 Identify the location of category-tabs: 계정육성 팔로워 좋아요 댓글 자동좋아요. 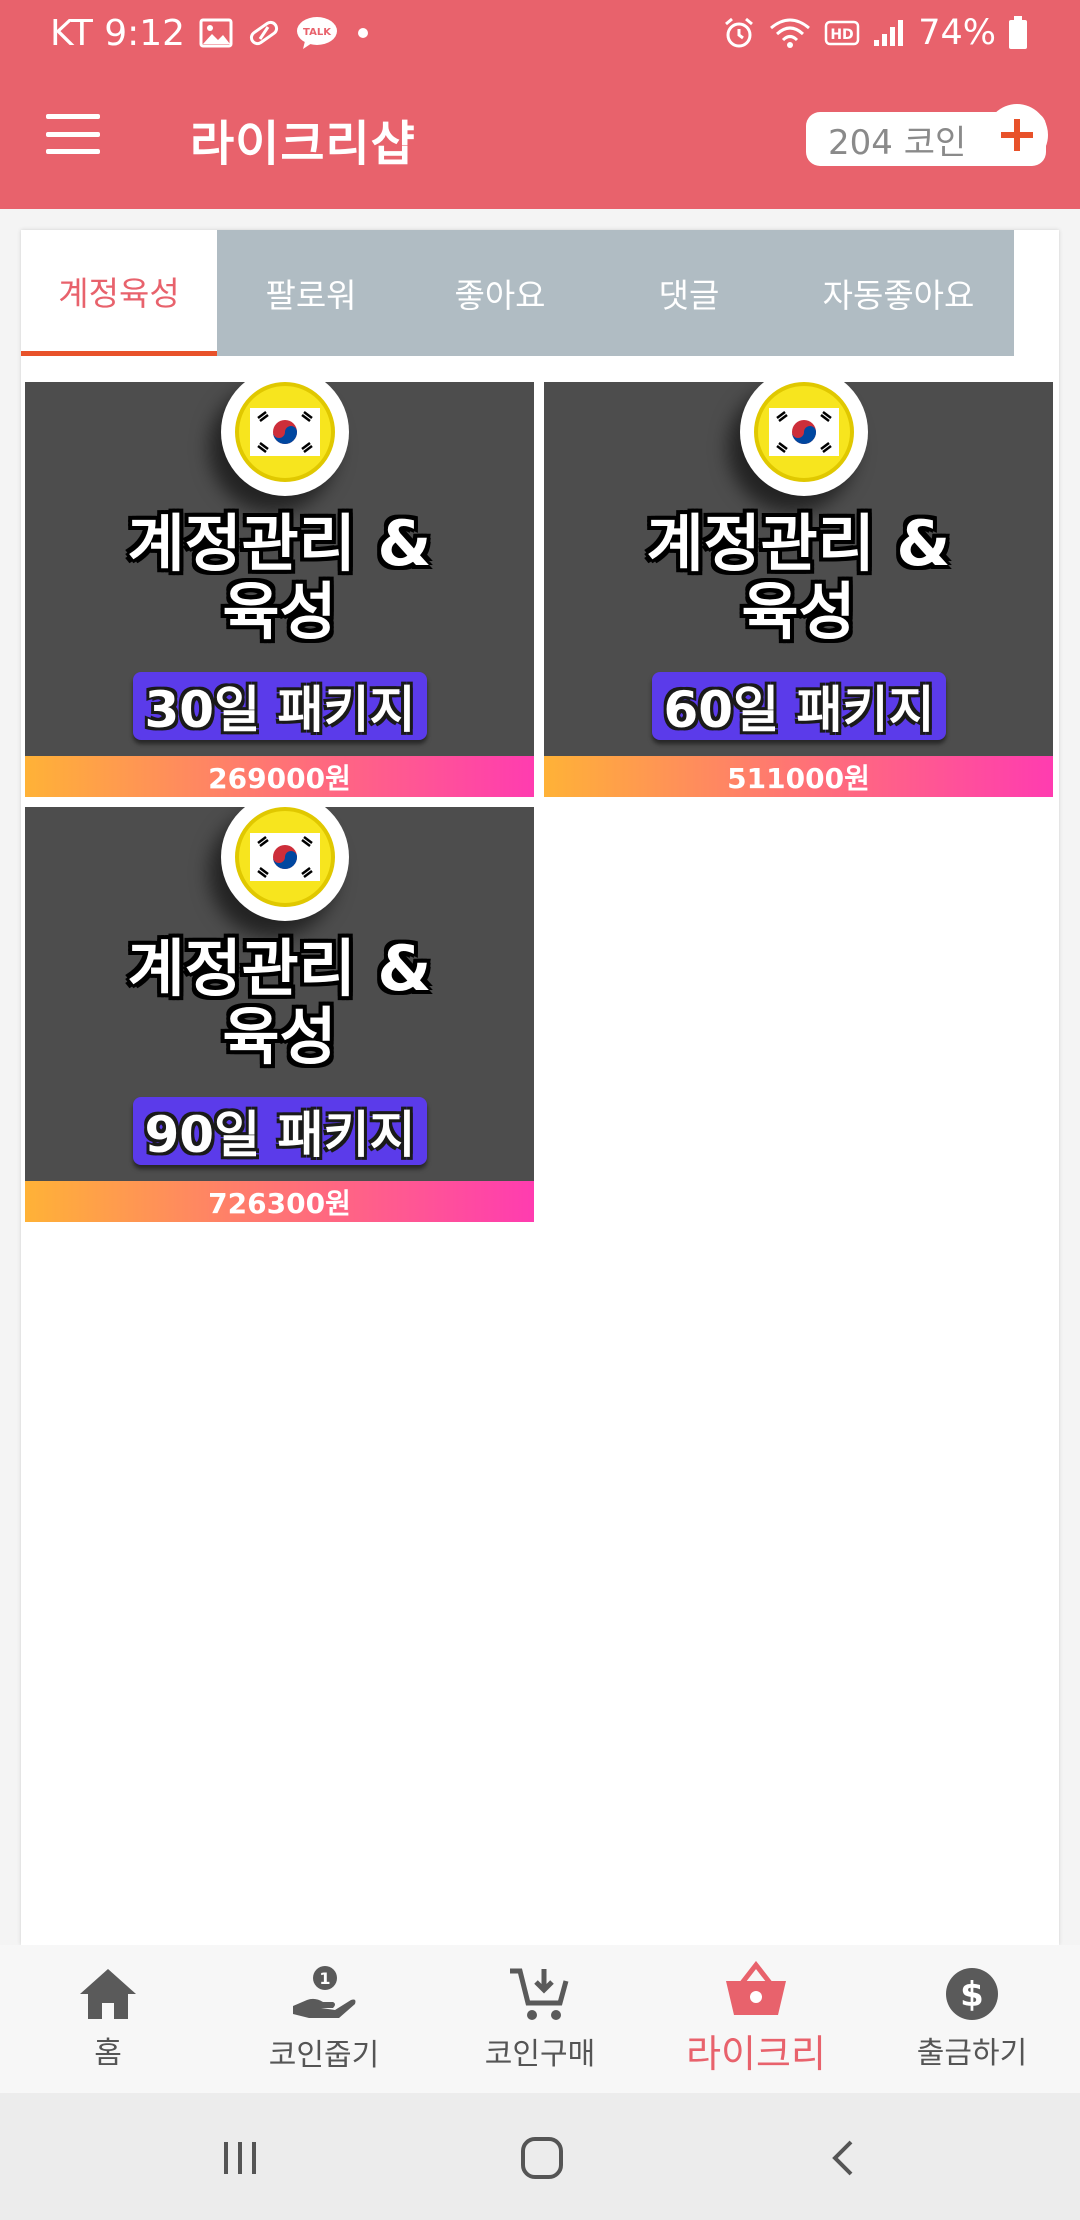
(517, 293).